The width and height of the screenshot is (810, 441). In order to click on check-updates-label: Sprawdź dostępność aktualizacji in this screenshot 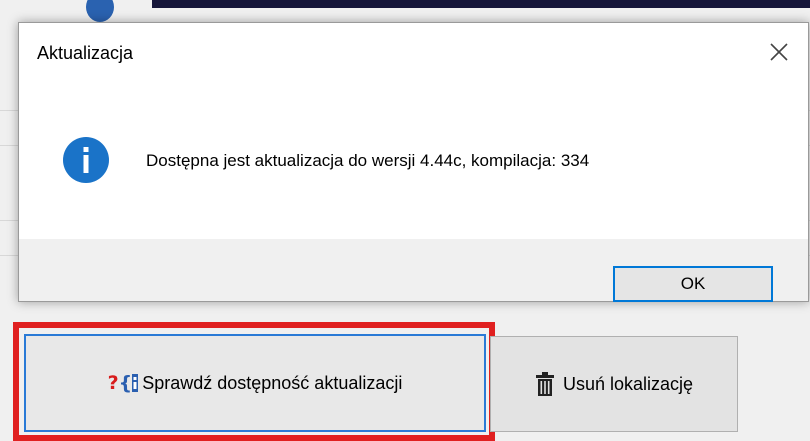, I will do `click(272, 382)`.